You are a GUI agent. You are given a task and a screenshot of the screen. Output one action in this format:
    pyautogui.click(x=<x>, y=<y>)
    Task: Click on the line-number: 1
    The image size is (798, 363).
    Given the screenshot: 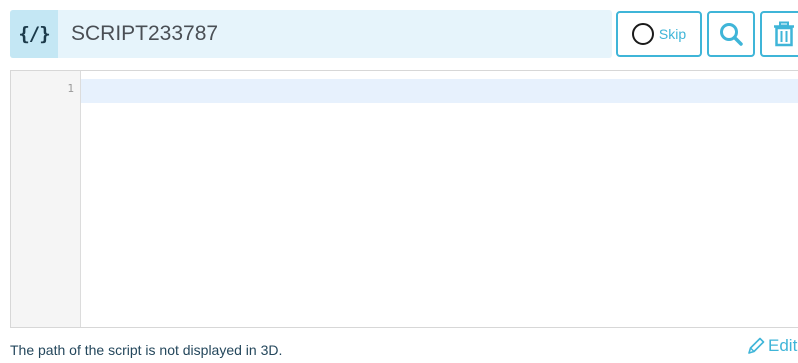 What is the action you would take?
    pyautogui.click(x=70, y=88)
    